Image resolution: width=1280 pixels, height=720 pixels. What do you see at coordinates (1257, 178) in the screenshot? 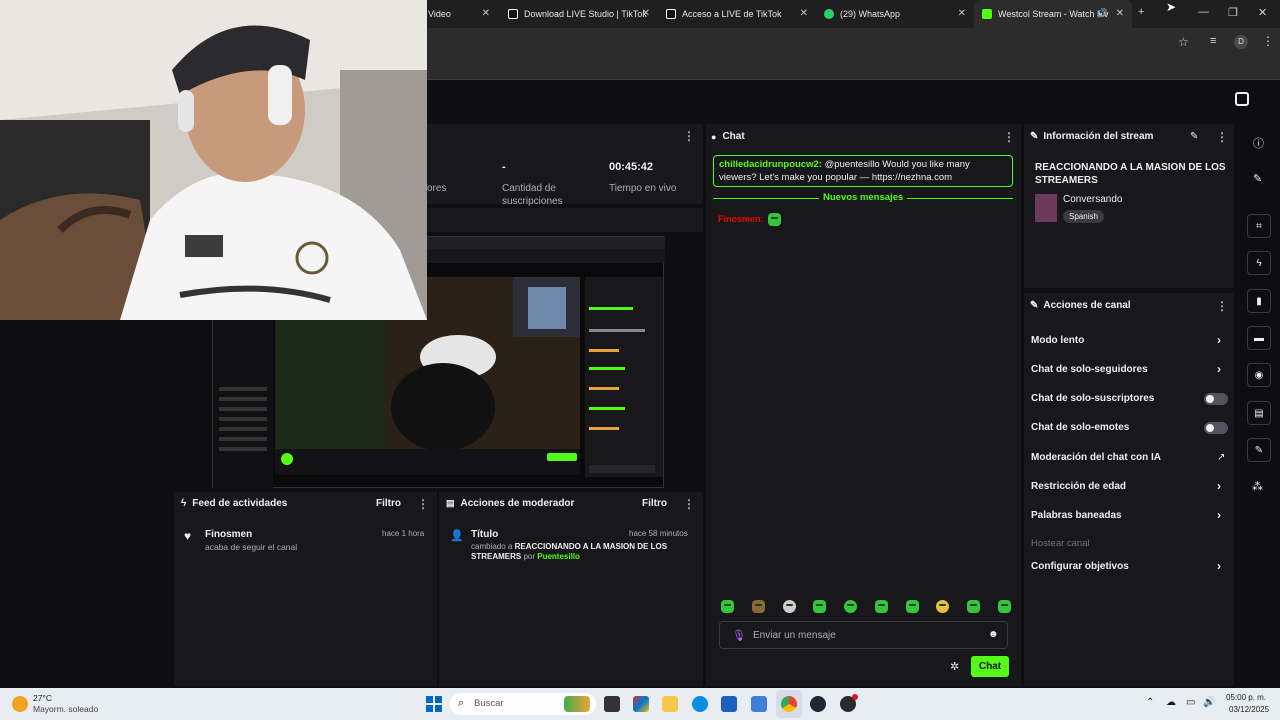
I see `pencil-icon: ✎` at bounding box center [1257, 178].